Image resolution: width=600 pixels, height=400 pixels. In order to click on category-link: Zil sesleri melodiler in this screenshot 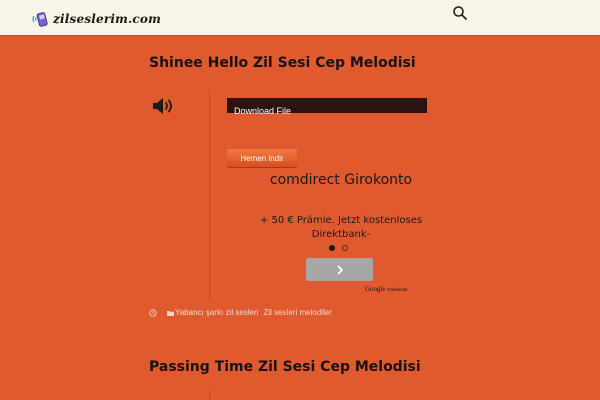, I will do `click(297, 312)`.